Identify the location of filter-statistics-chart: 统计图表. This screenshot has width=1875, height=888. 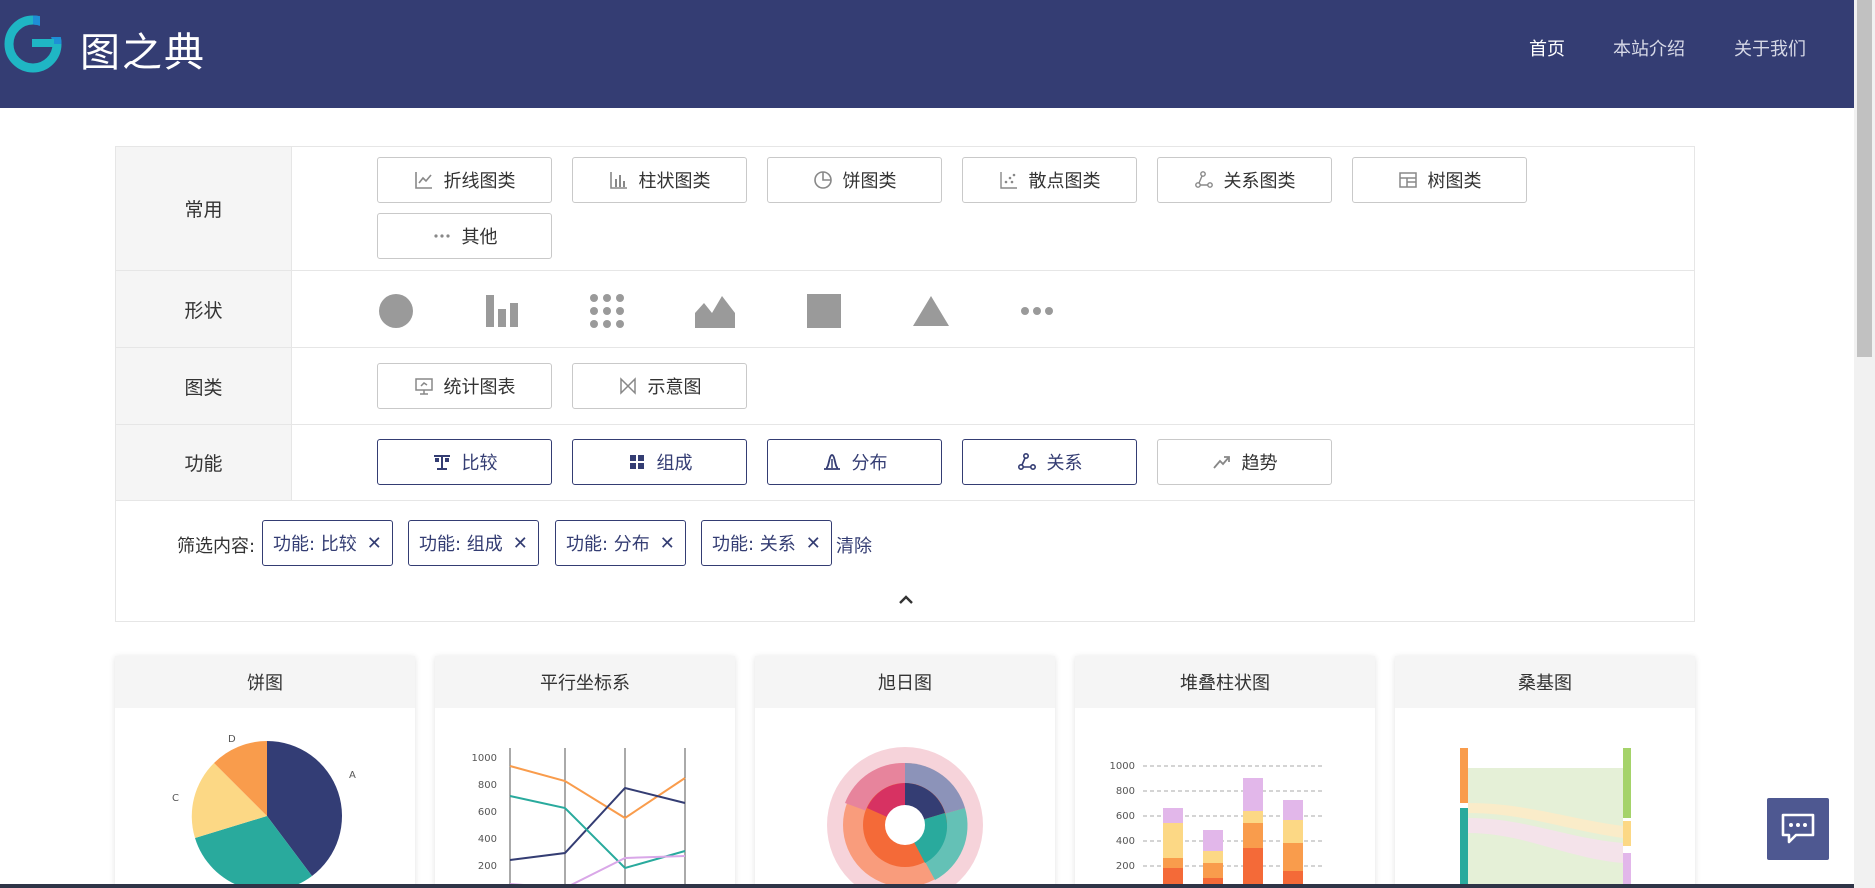
(464, 386).